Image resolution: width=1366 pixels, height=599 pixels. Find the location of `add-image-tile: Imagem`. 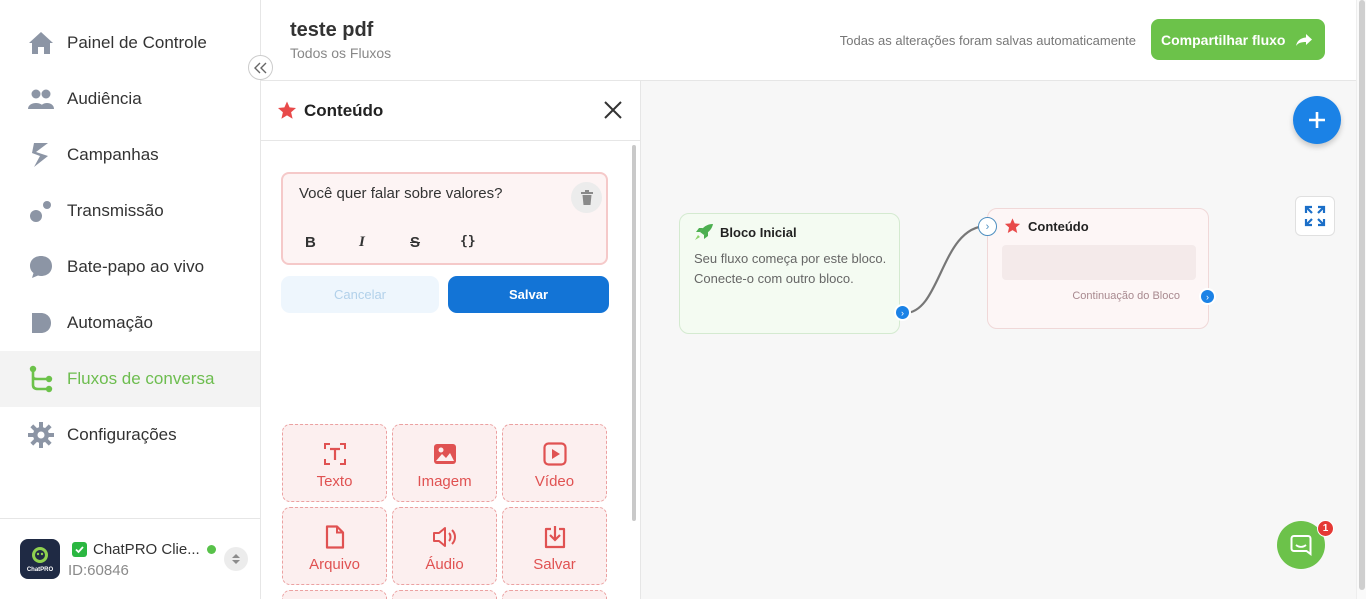

add-image-tile: Imagem is located at coordinates (444, 463).